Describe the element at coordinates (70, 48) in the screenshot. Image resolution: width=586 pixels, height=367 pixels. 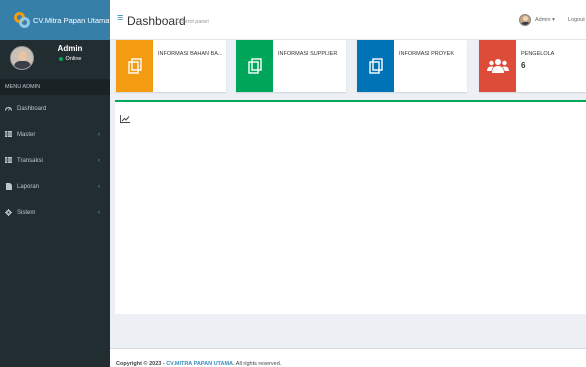
I see `user-name: Admin` at that location.